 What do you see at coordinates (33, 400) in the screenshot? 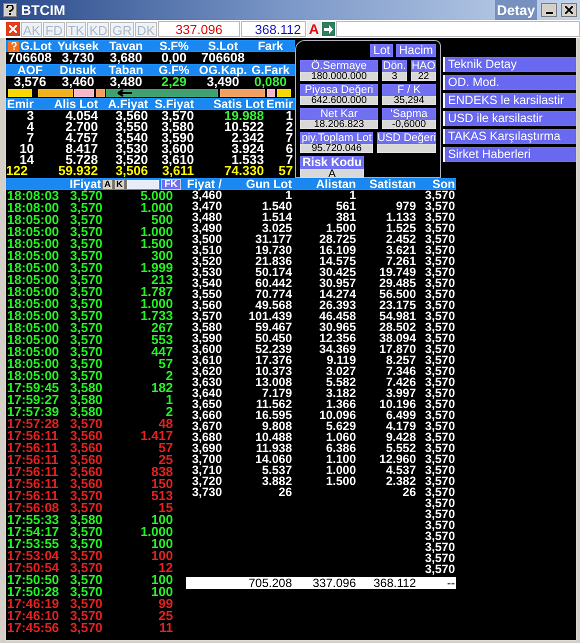
I see `trade-time: 17:59:27` at bounding box center [33, 400].